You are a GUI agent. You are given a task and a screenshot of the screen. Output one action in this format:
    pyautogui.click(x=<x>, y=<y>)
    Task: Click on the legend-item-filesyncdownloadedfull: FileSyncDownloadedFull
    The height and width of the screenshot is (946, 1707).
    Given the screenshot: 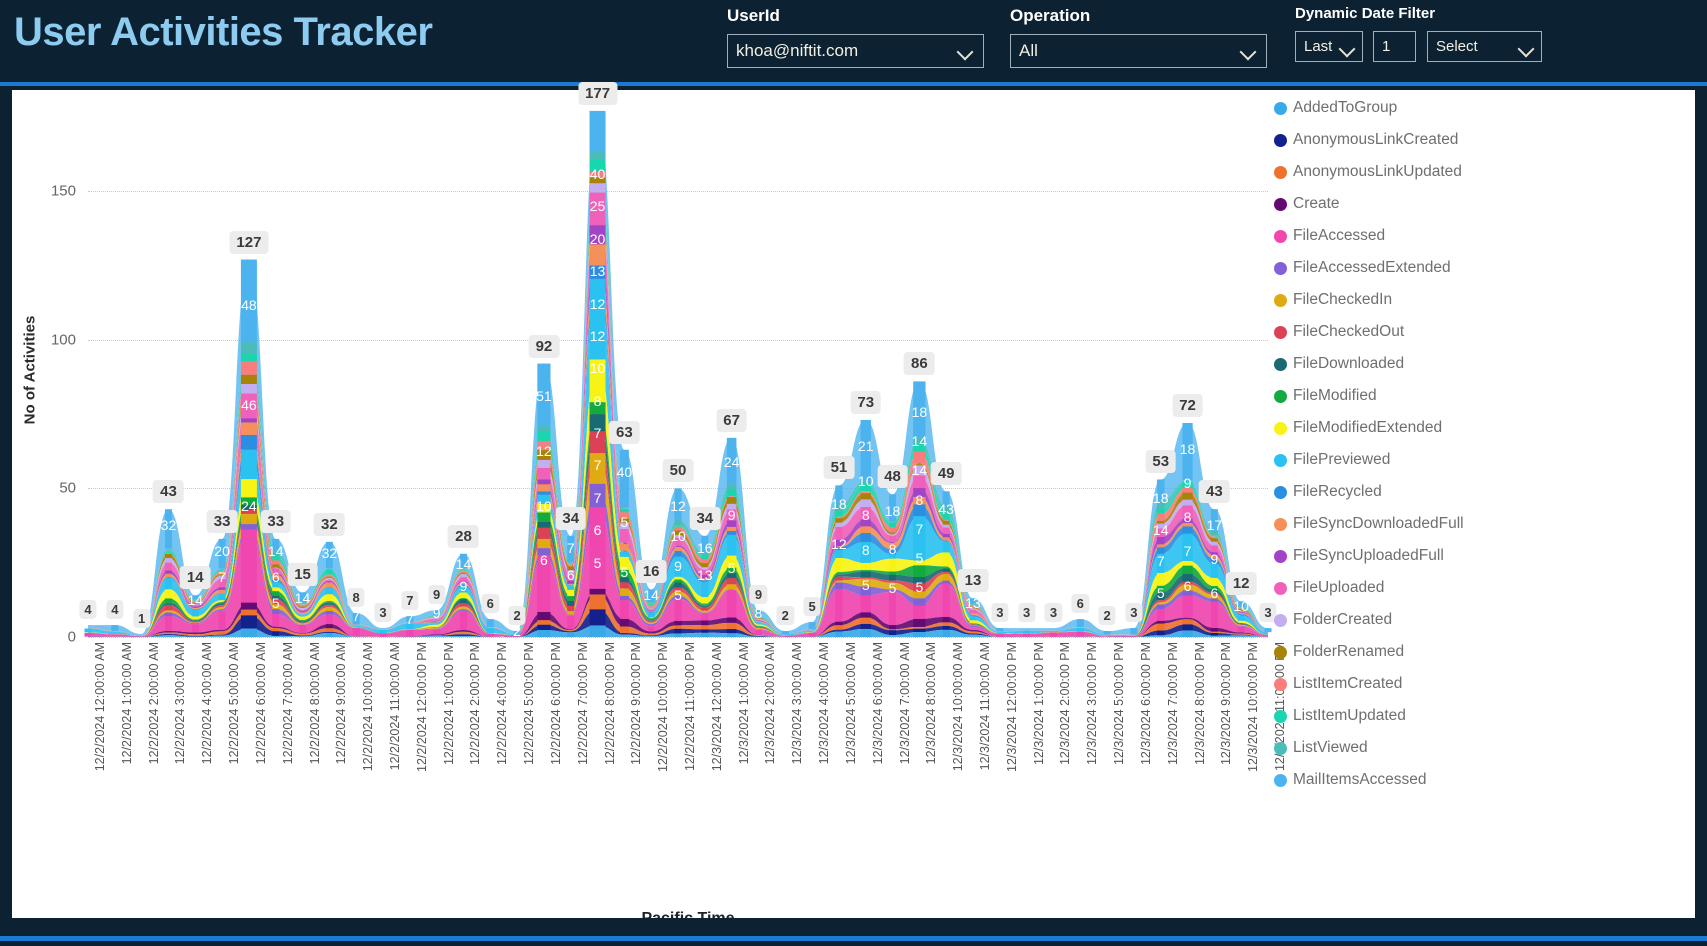 What is the action you would take?
    pyautogui.click(x=1369, y=524)
    